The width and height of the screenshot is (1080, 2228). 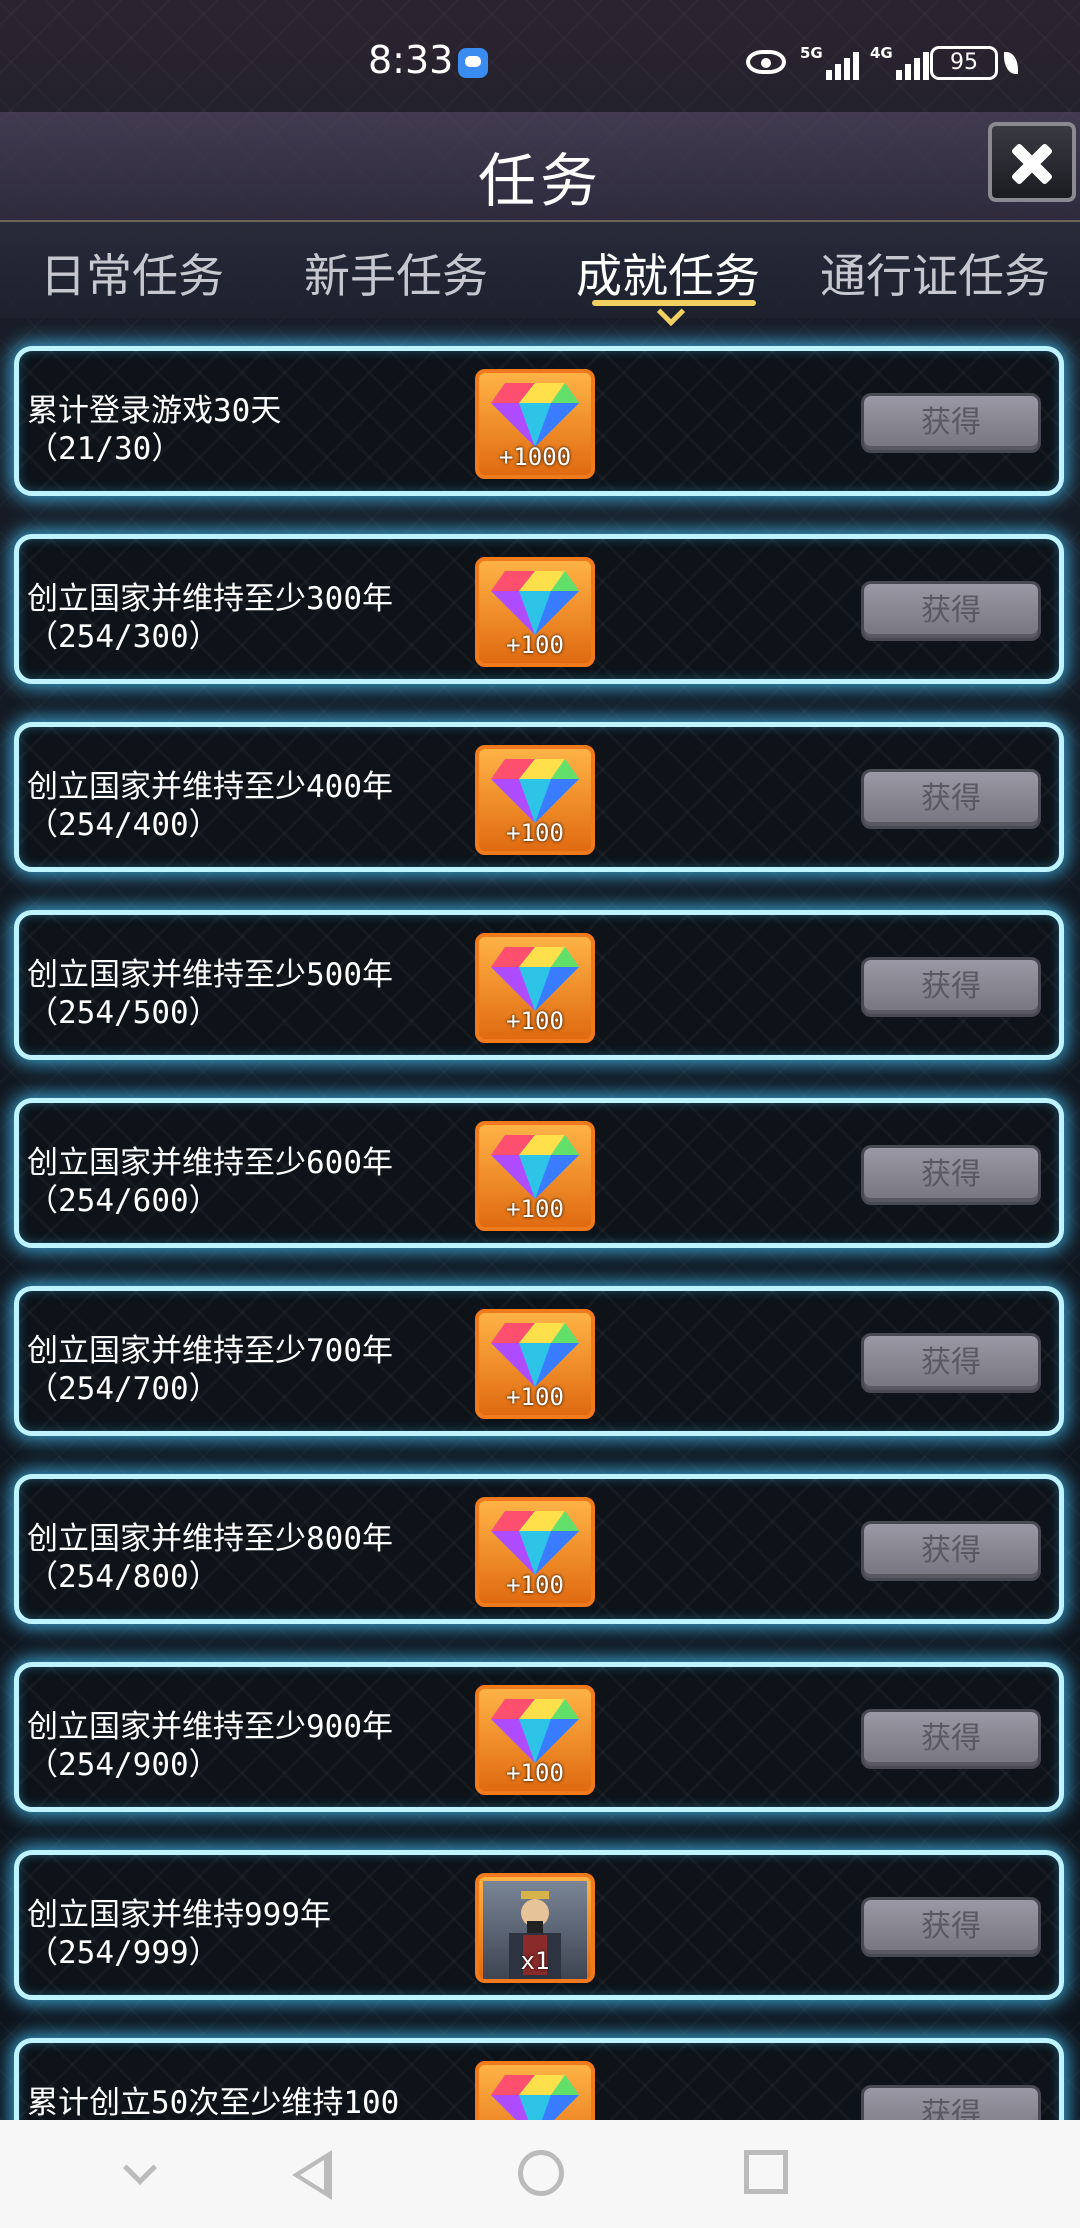 I want to click on reward-box, so click(x=535, y=2090).